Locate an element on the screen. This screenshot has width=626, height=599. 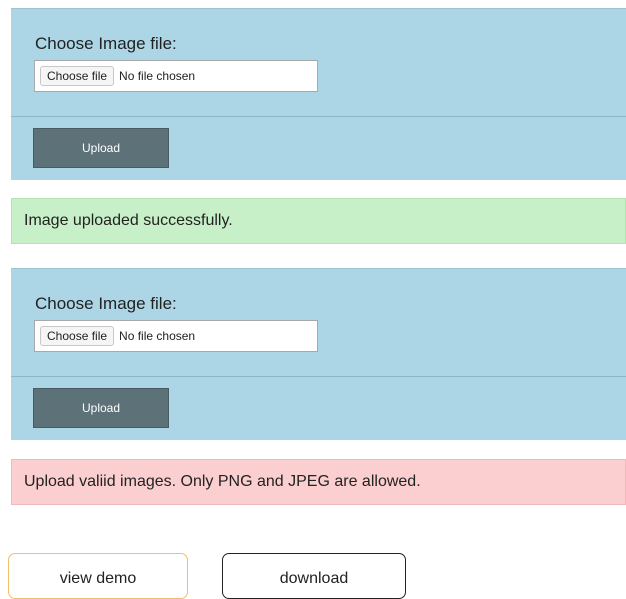
success-alert: Image uploaded successfully. is located at coordinates (318, 221).